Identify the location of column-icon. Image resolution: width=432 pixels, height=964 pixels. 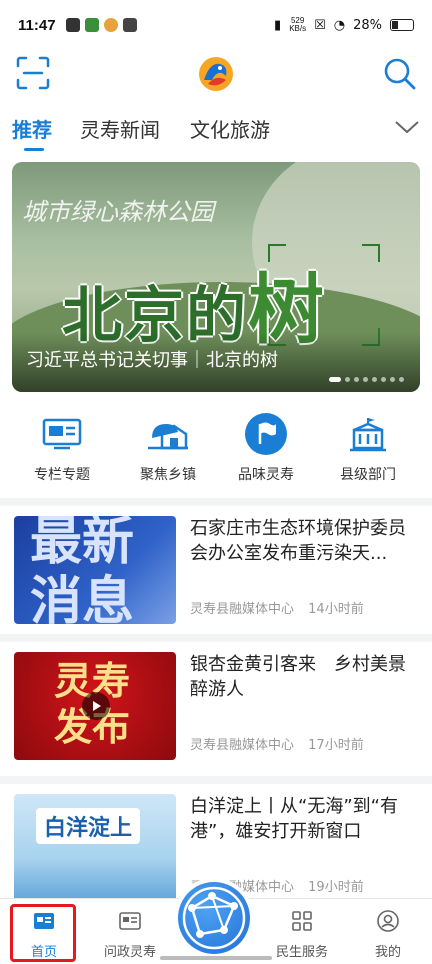
(62, 434).